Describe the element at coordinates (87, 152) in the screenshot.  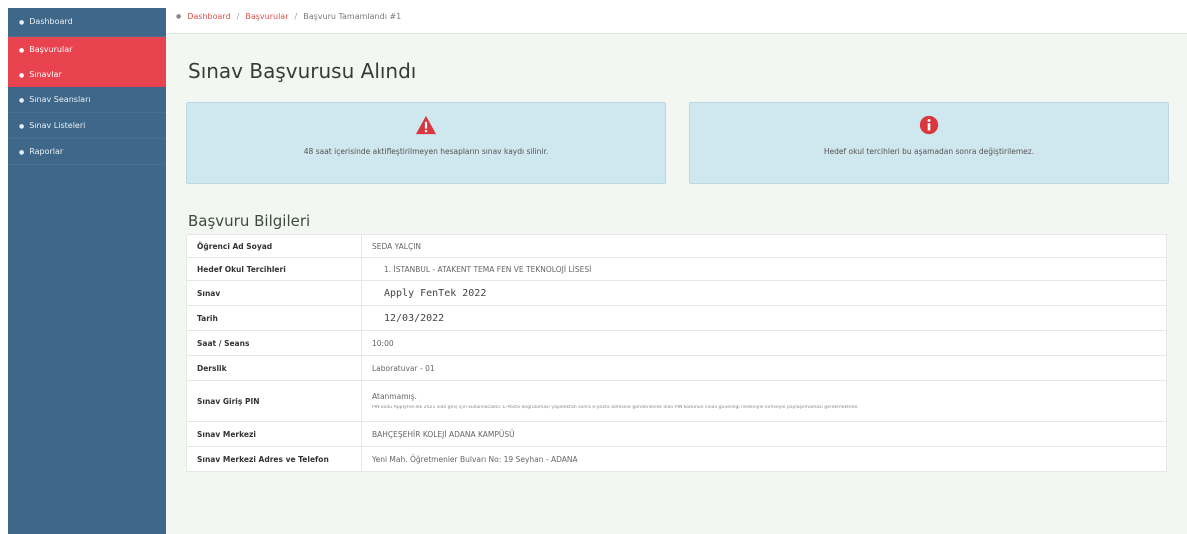
I see `sidebar-item-raporlar: ● Raporlar` at that location.